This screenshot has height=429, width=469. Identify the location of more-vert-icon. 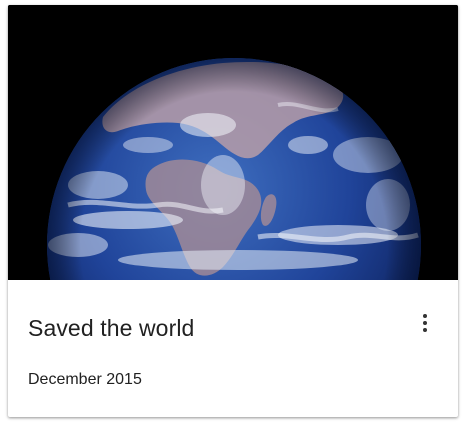
(425, 323).